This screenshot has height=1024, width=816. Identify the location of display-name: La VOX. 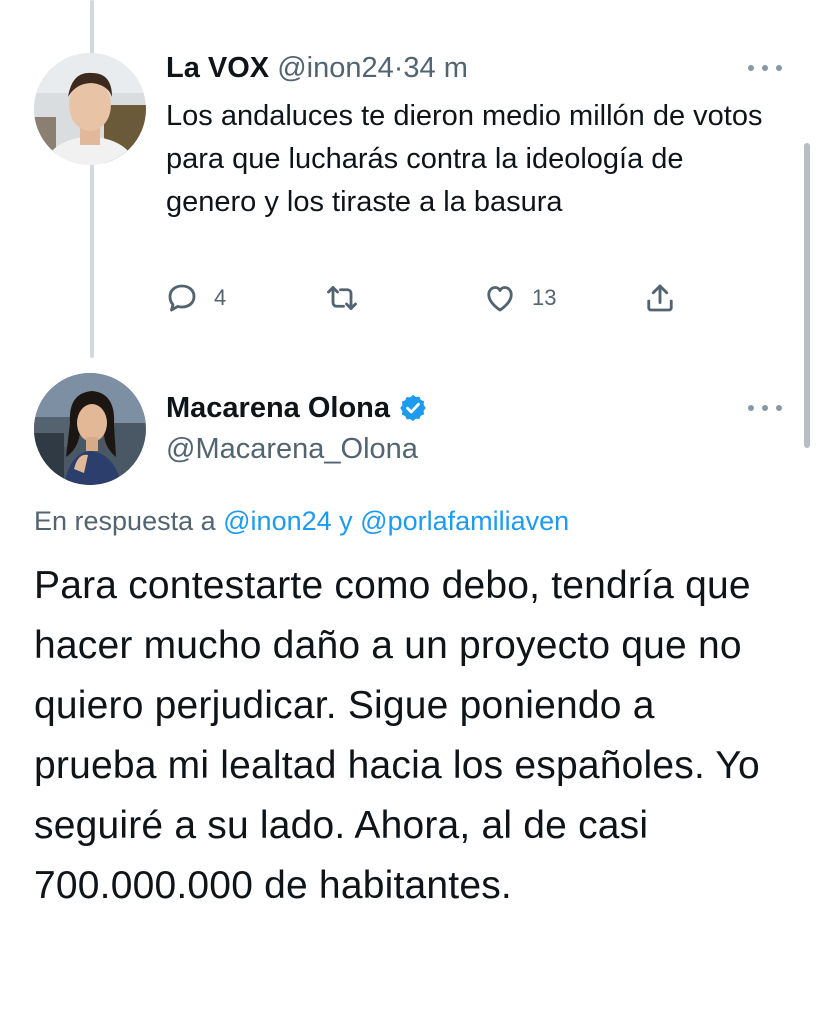
(217, 68).